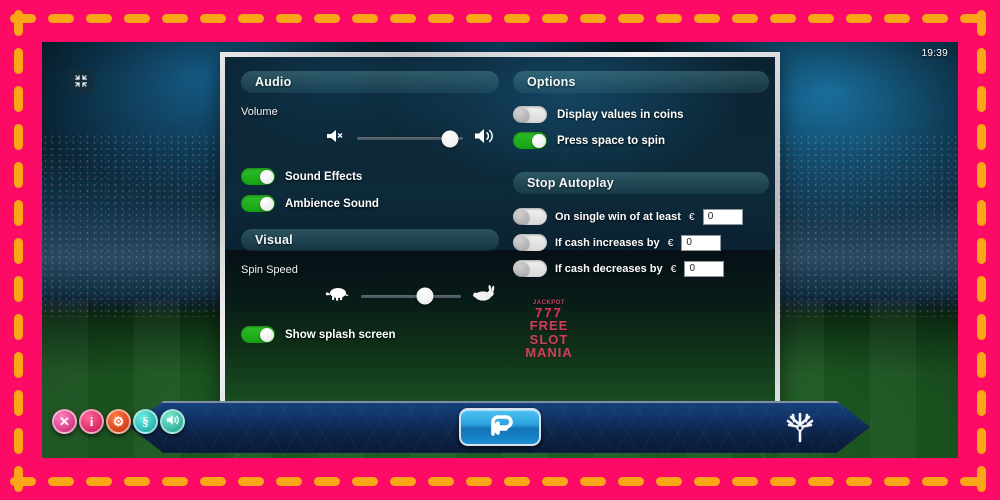  Describe the element at coordinates (450, 138) in the screenshot. I see `volume-slider-knob` at that location.